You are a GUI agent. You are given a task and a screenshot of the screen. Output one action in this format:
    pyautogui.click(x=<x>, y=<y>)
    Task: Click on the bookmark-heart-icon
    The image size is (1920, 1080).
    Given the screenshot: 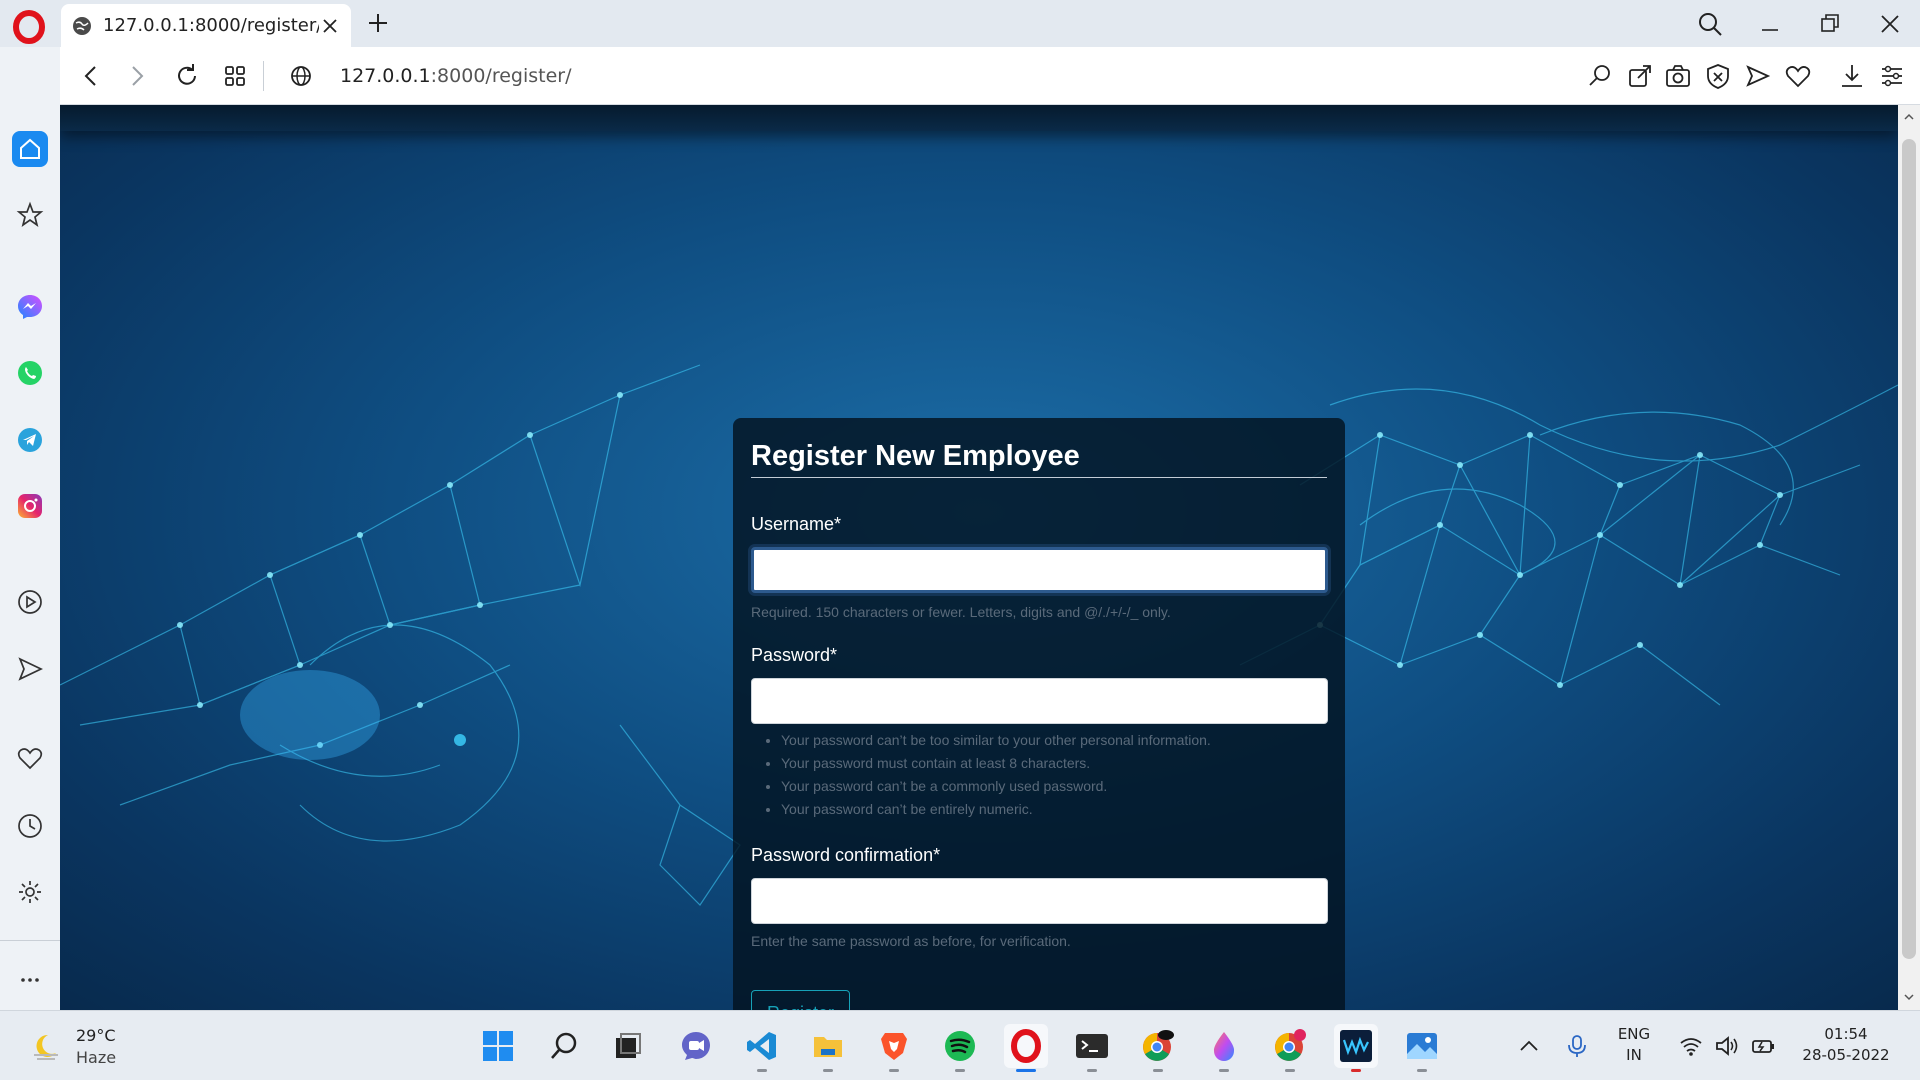 What is the action you would take?
    pyautogui.click(x=1798, y=76)
    